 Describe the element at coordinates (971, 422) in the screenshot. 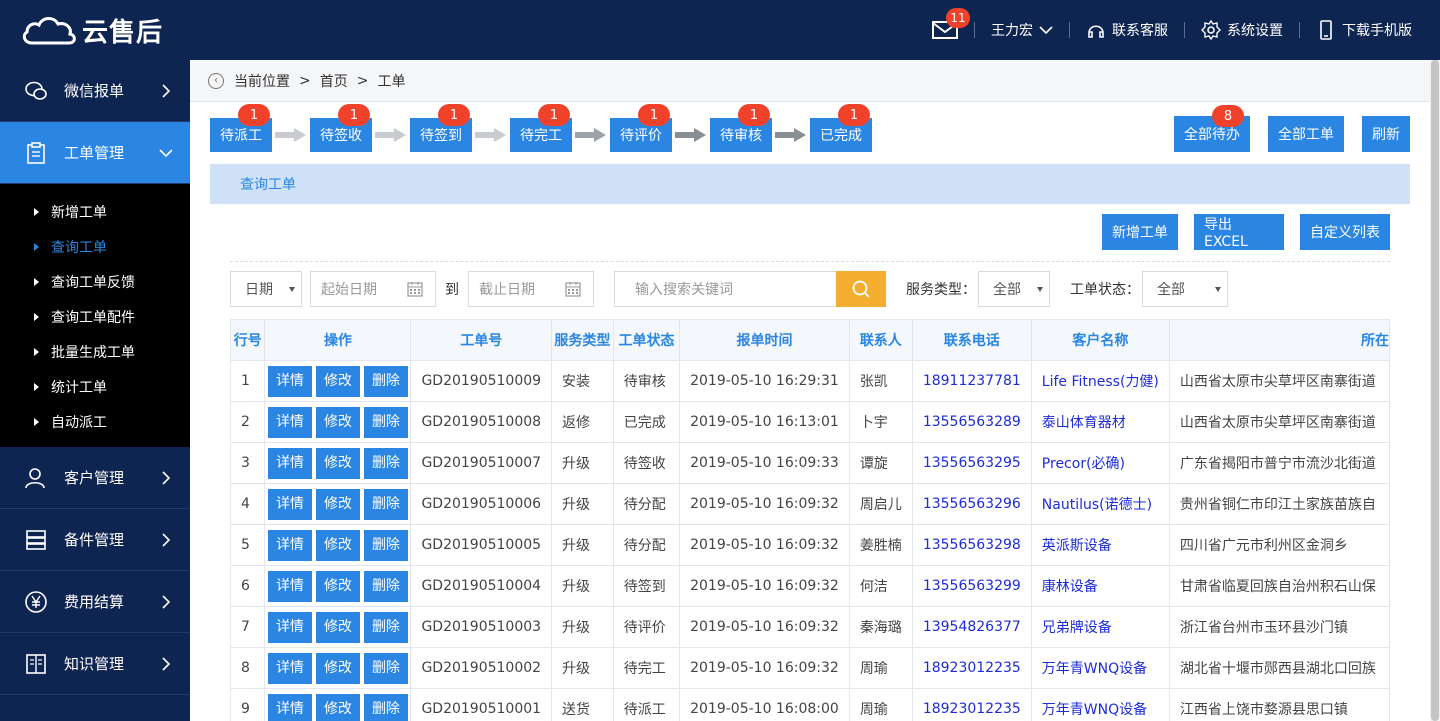

I see `phone-cell: 13556563289` at that location.